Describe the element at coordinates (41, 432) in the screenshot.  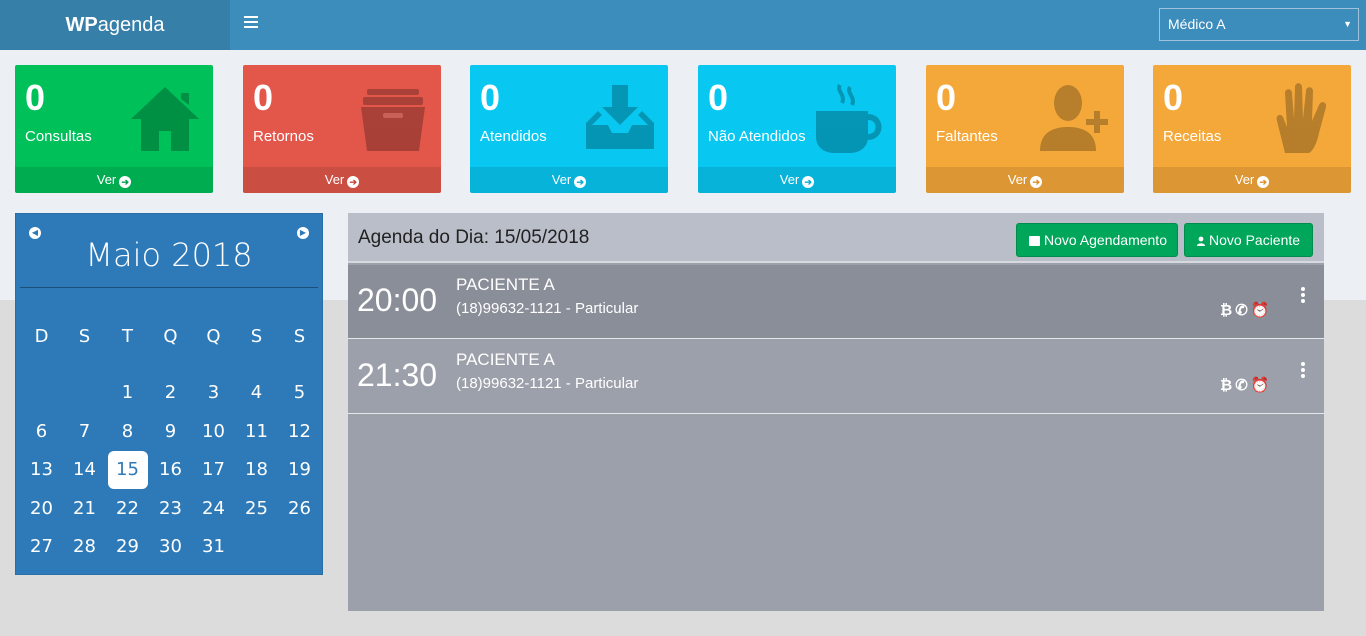
I see `calendar-day: 6` at that location.